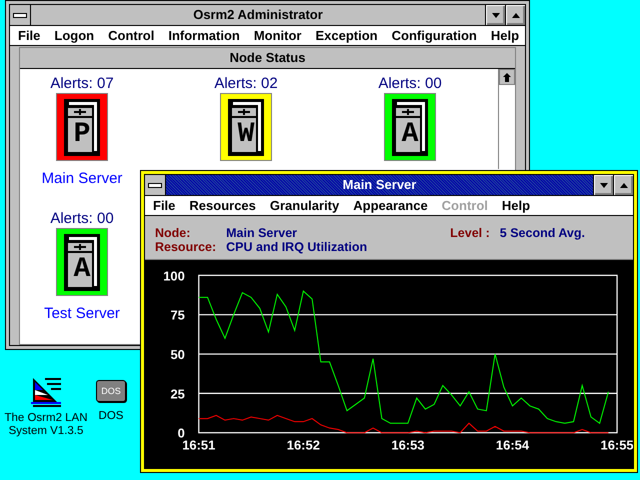 This screenshot has height=480, width=640. I want to click on node-label: Test Server, so click(82, 313).